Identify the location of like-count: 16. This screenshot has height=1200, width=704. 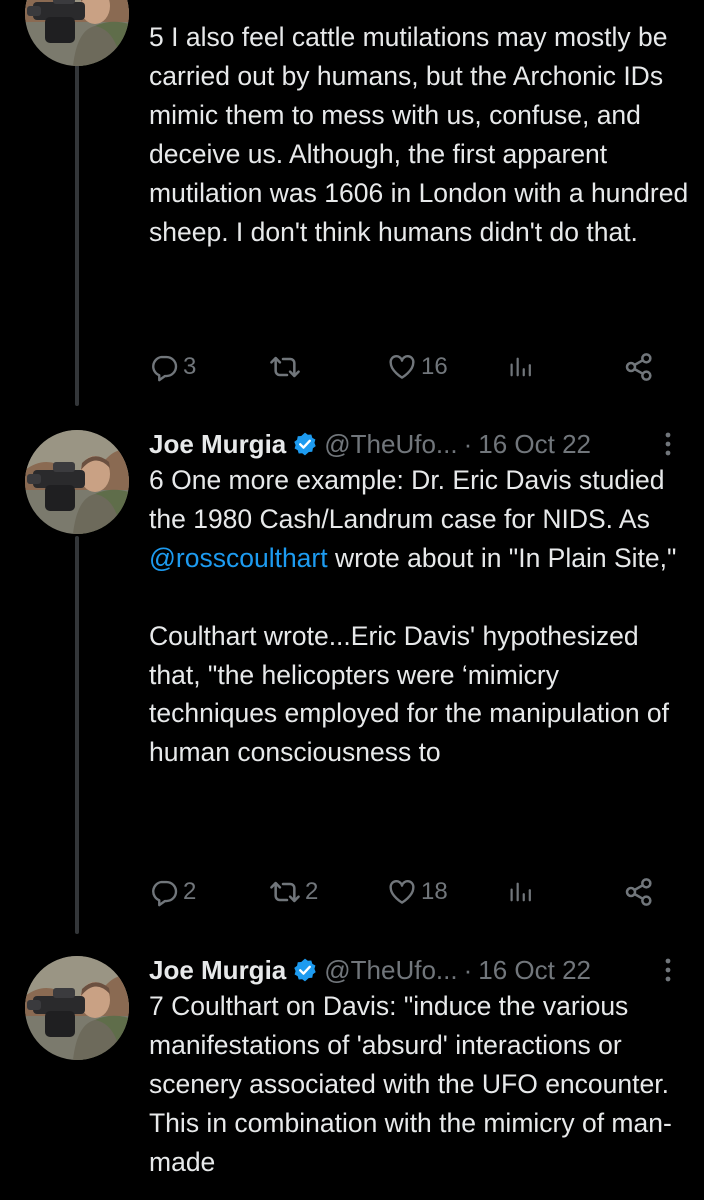
(434, 366).